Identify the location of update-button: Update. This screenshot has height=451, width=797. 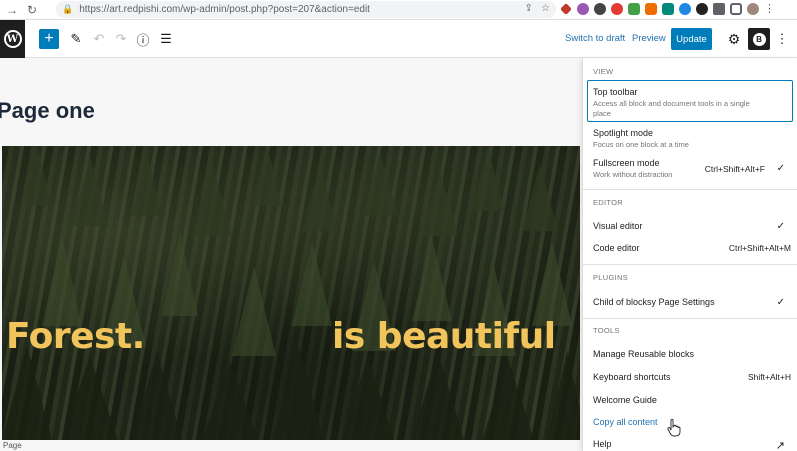
(691, 39).